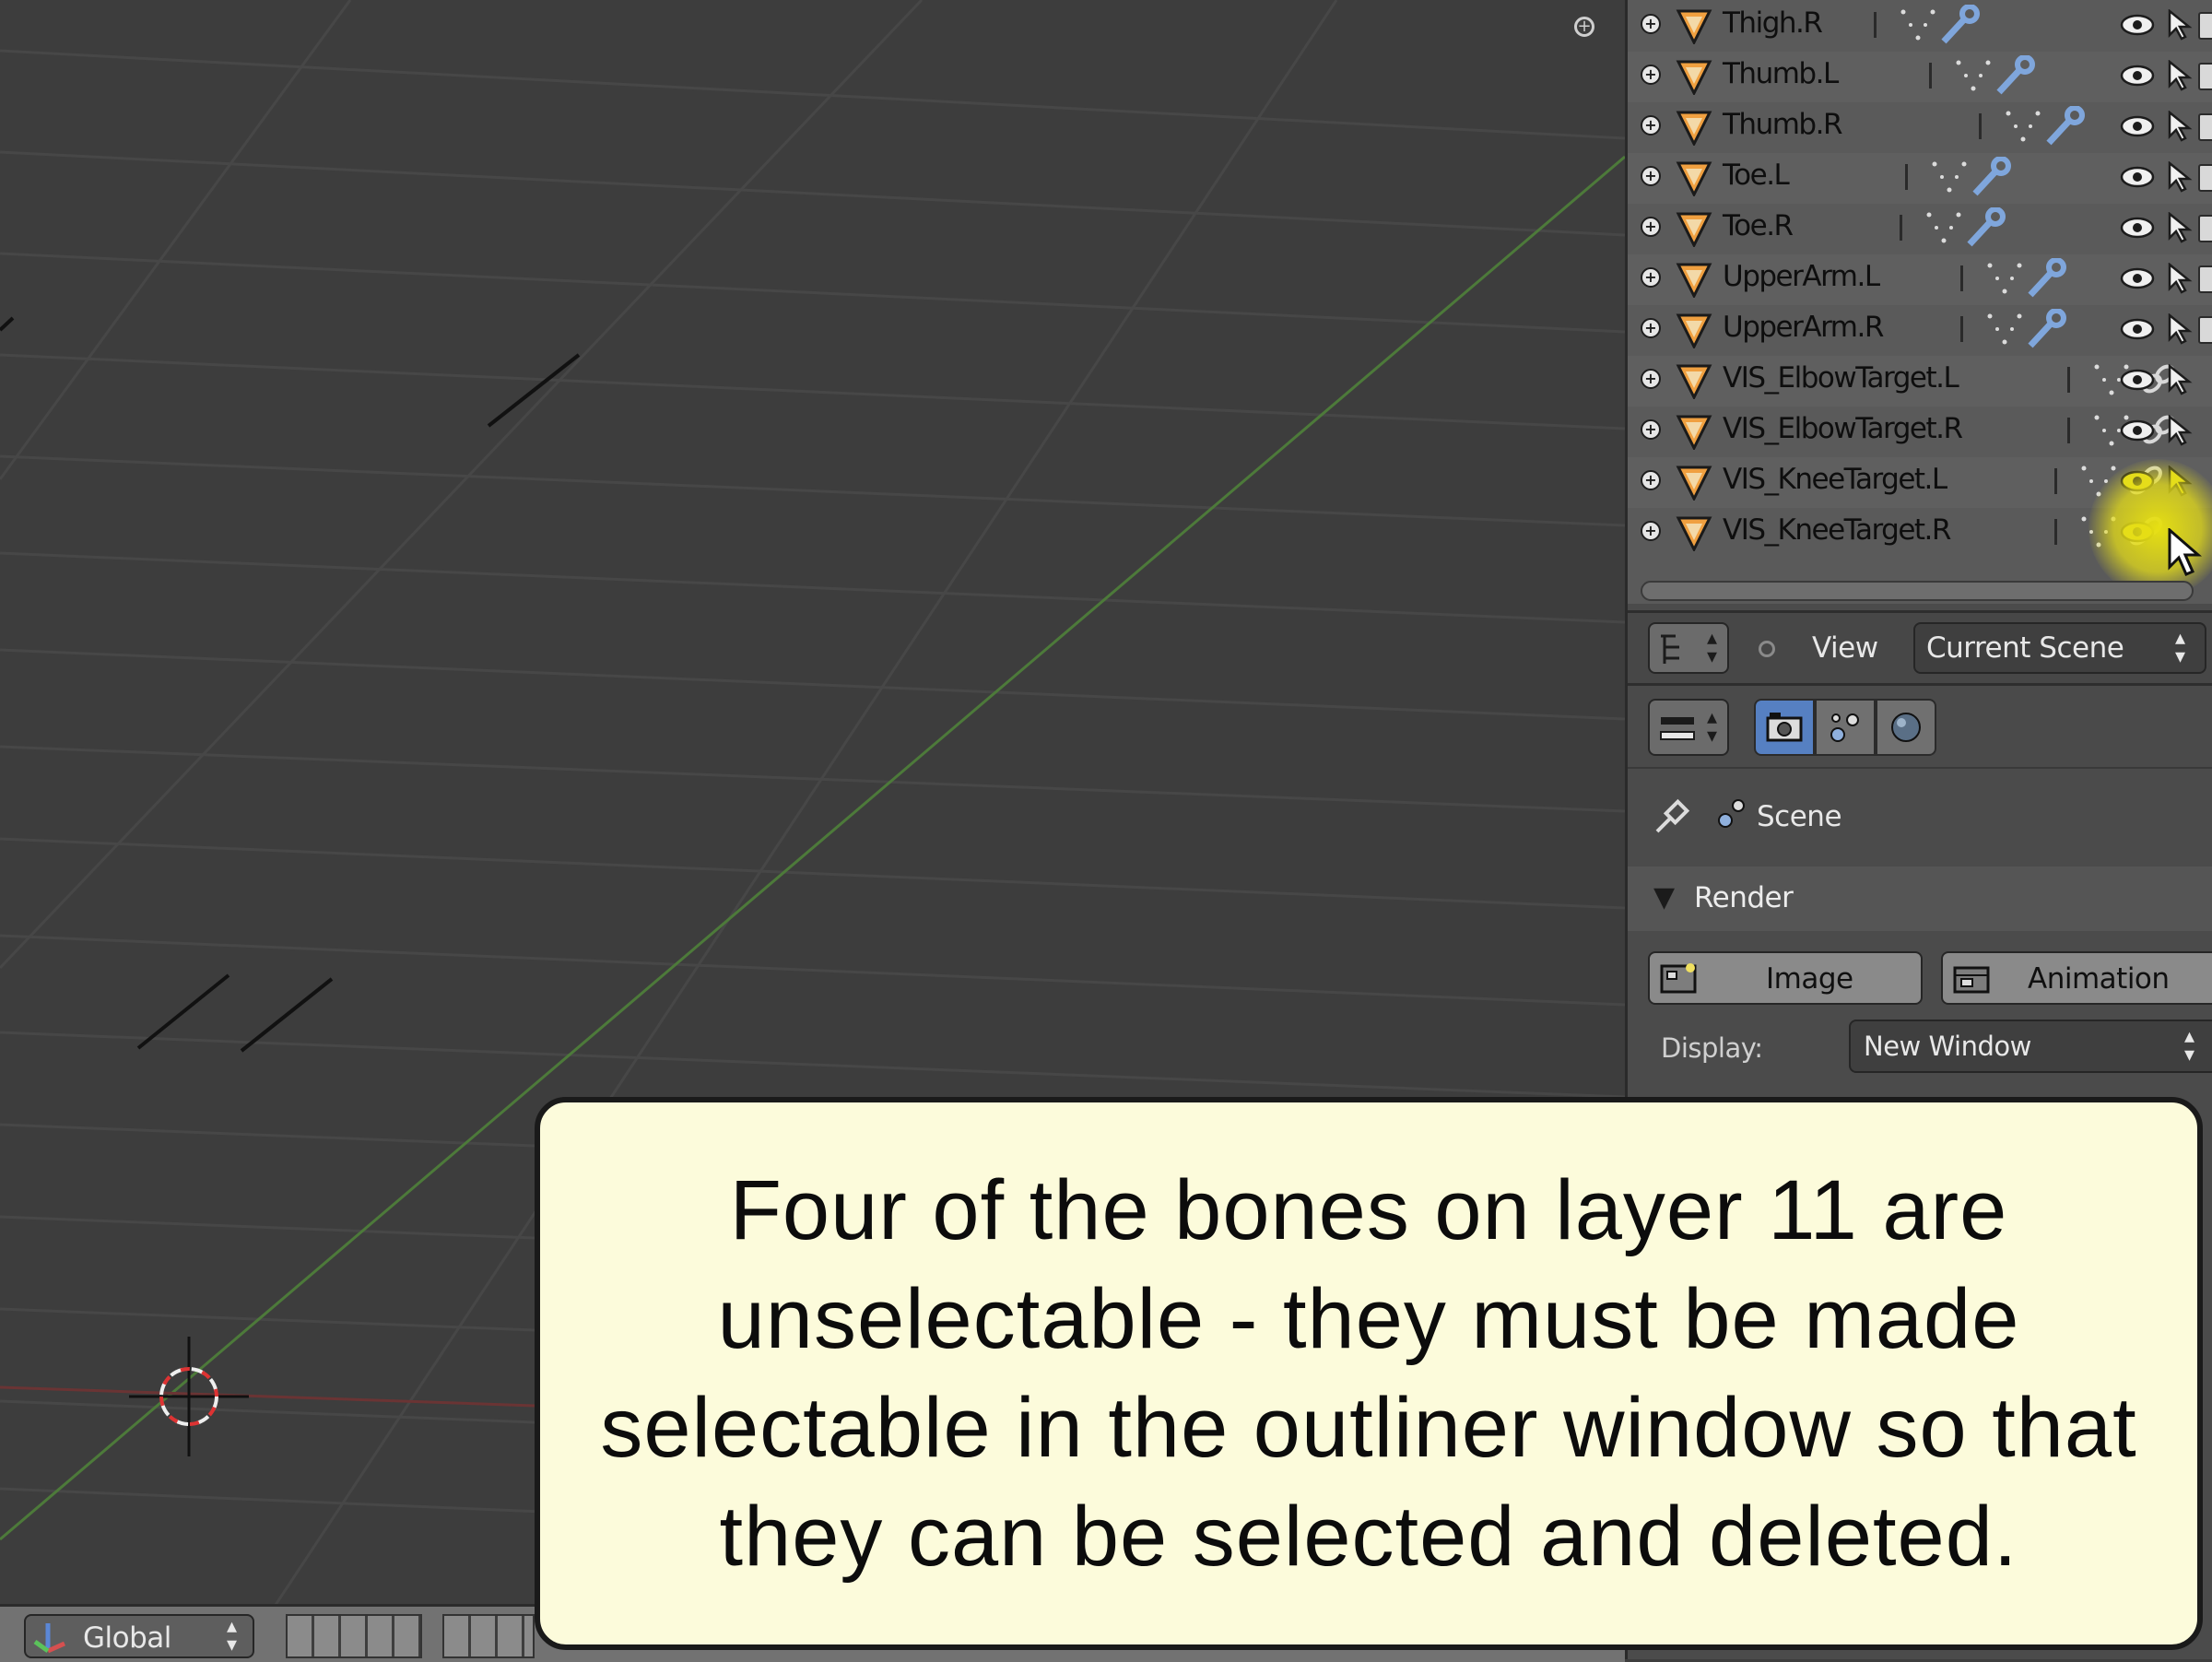 This screenshot has width=2212, height=1662. Describe the element at coordinates (2030, 1046) in the screenshot. I see `display-dropdown: New Window ▴ ▾` at that location.